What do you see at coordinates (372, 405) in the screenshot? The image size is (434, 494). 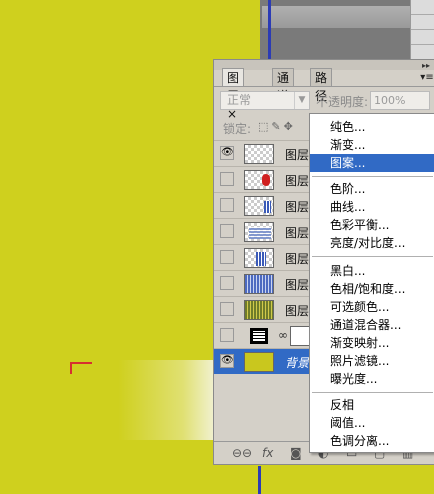 I see `menu-item-invert: 反相` at bounding box center [372, 405].